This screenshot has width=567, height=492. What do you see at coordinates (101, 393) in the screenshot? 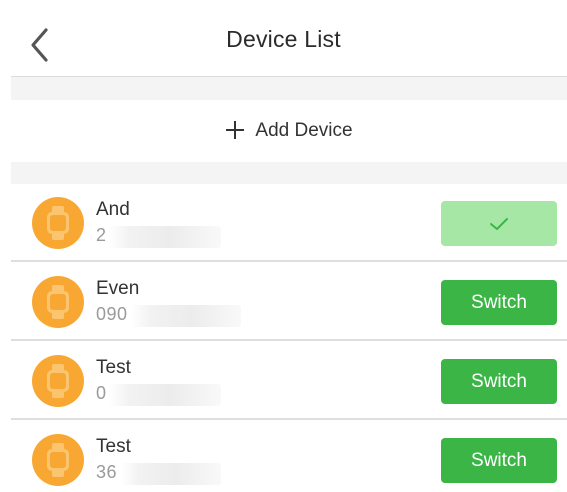
I see `device-number: 0` at bounding box center [101, 393].